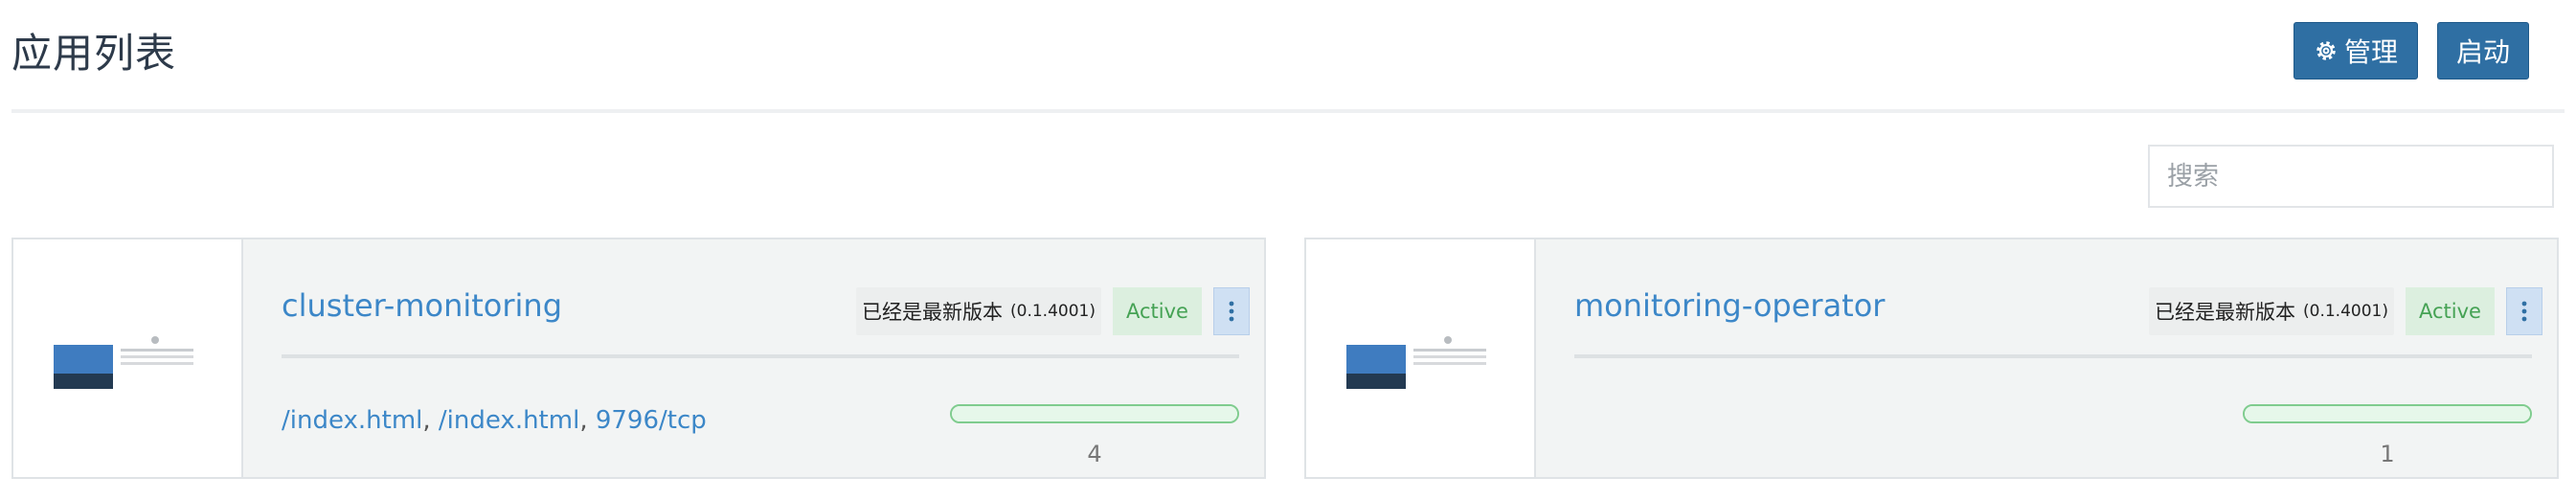 The height and width of the screenshot is (500, 2576). What do you see at coordinates (651, 420) in the screenshot?
I see `endpoint-link: 9796/tcp` at bounding box center [651, 420].